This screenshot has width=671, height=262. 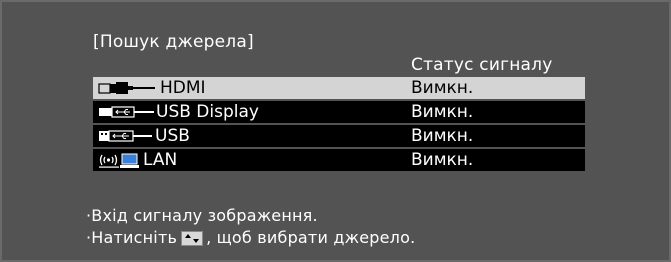 I want to click on hdmi-icon, so click(x=126, y=88).